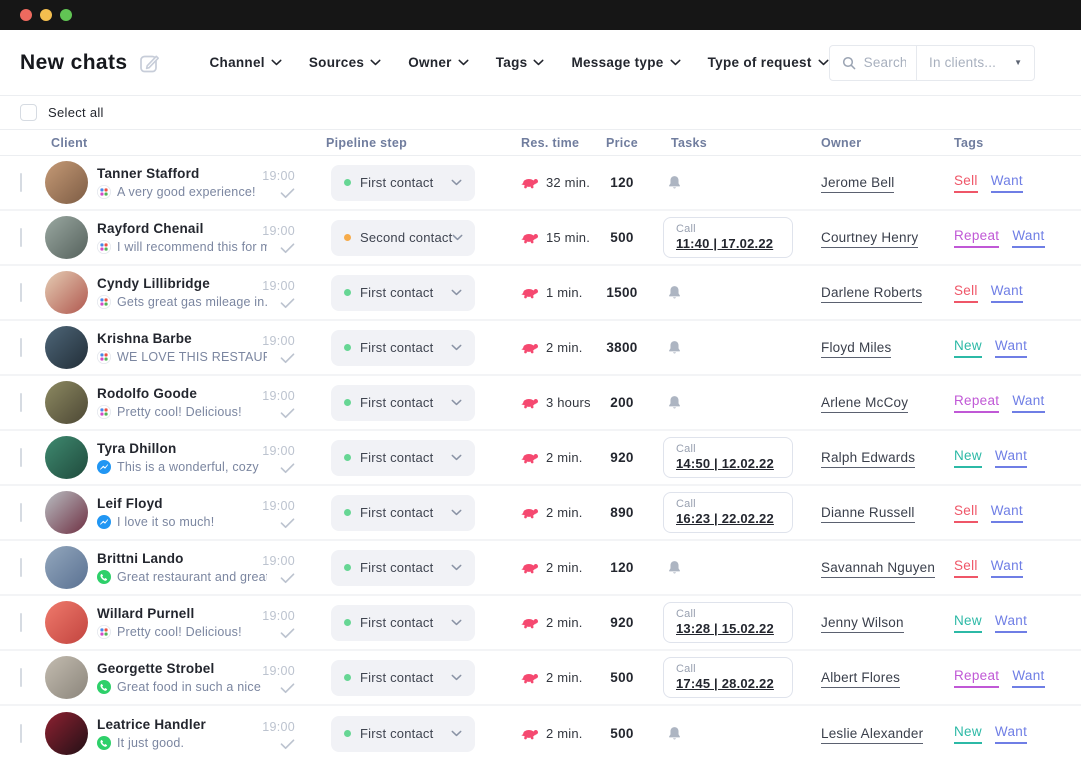 The height and width of the screenshot is (762, 1081). Describe the element at coordinates (550, 142) in the screenshot. I see `column-header-res-time: Res. time` at that location.